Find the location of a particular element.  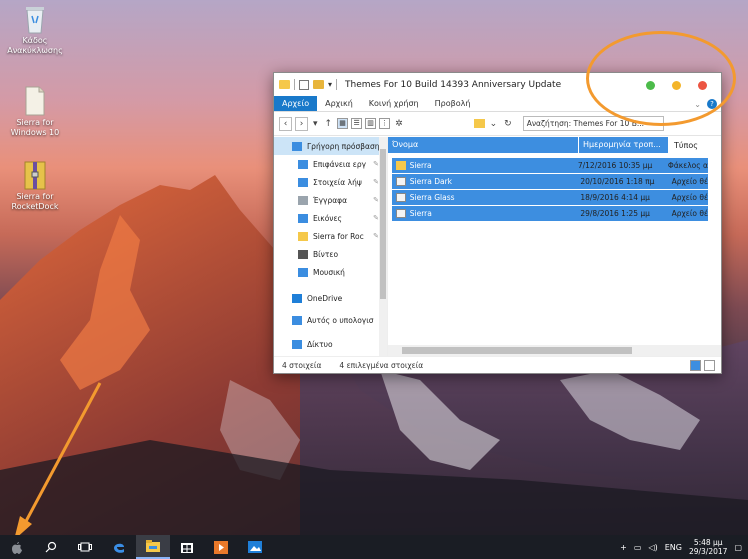

nav-item: Βίντεο is located at coordinates (330, 254).